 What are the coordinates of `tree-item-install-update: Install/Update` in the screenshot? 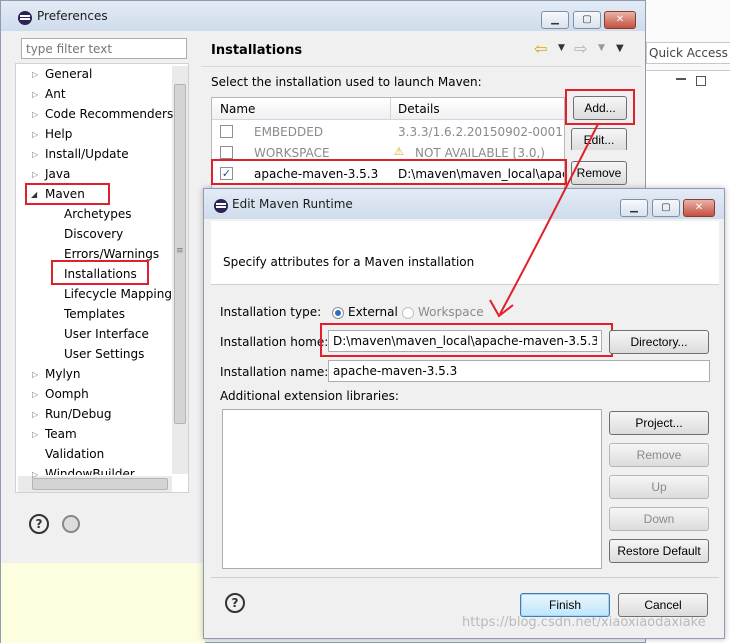 It's located at (87, 154).